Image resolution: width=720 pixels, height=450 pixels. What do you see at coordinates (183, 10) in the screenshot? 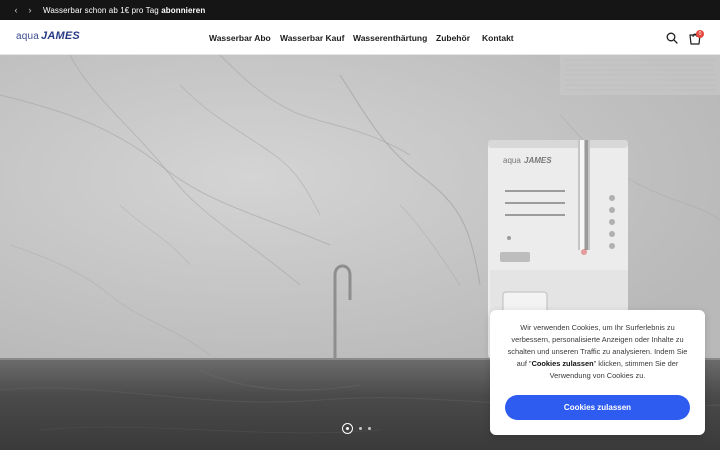
I see `announcement-link: abonnieren` at bounding box center [183, 10].